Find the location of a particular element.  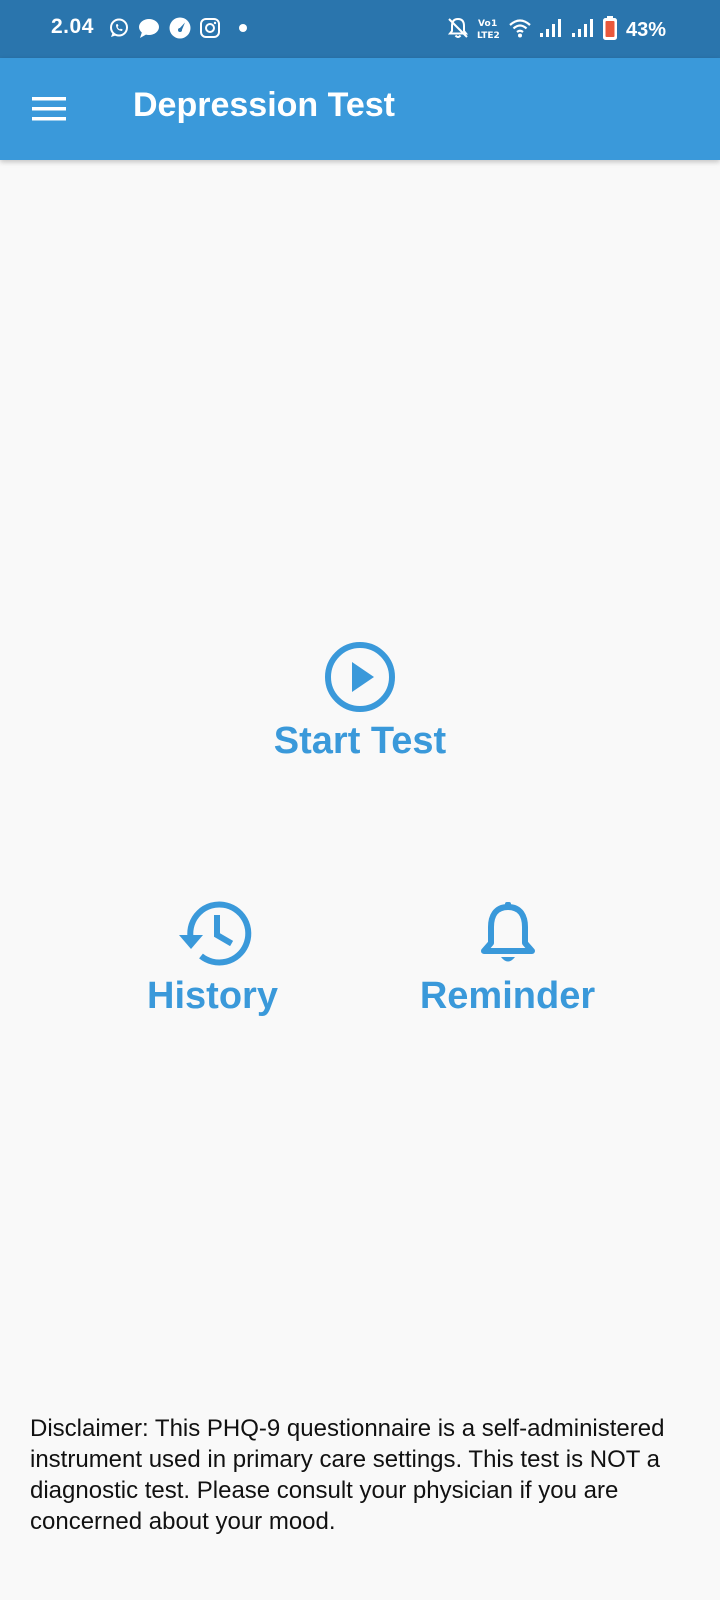

volte-lte2-icon: Vo 1 LTE2 is located at coordinates (489, 30).